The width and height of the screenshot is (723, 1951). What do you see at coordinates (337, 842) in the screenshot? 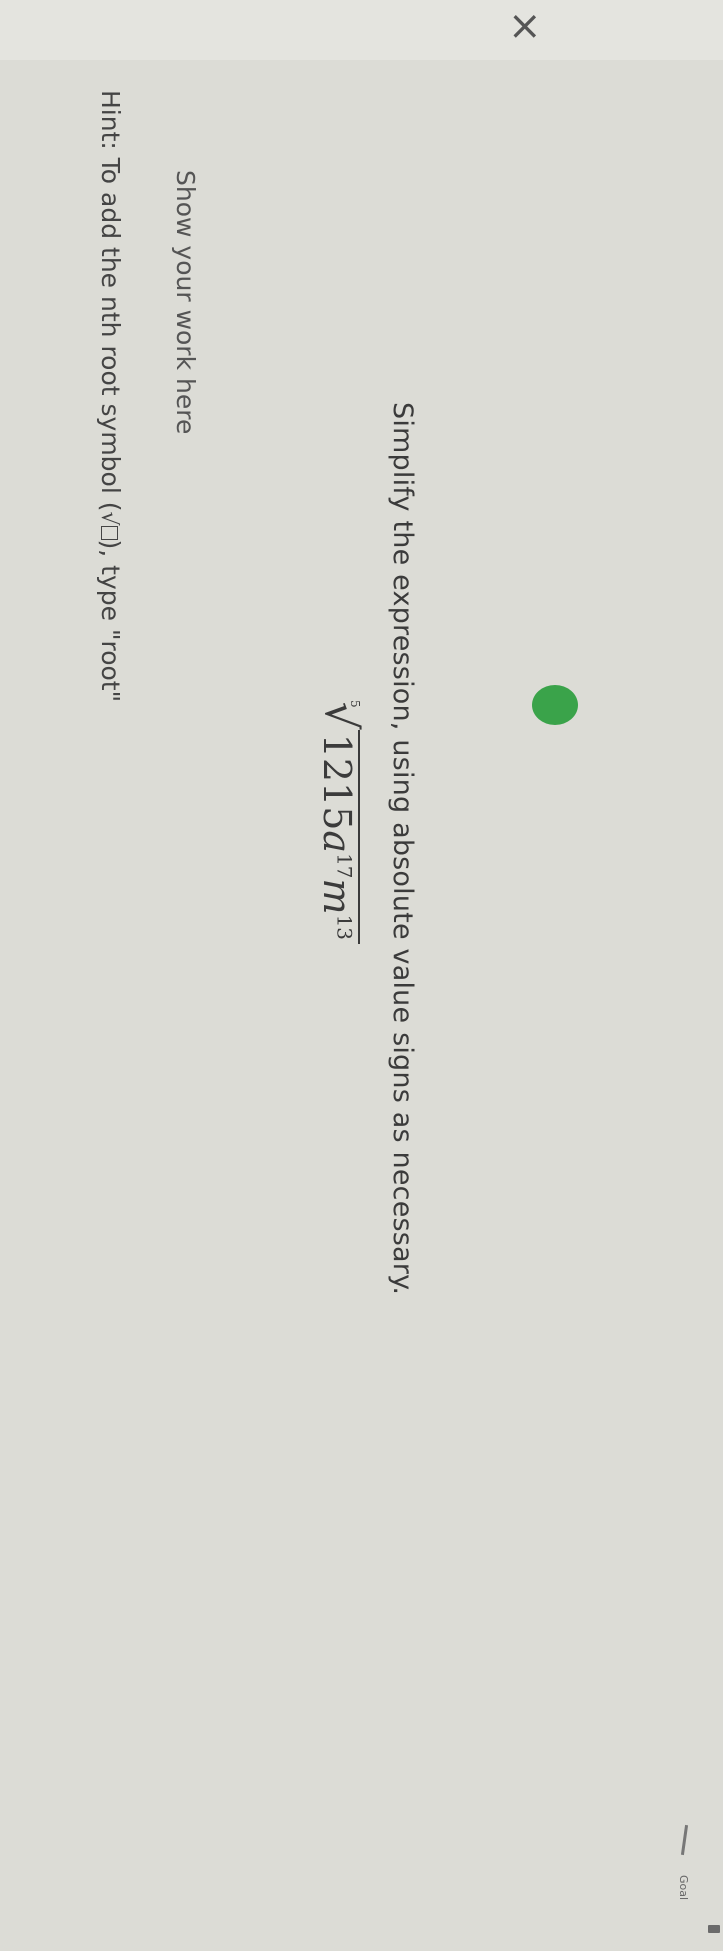
I see `variable-a: a` at bounding box center [337, 842].